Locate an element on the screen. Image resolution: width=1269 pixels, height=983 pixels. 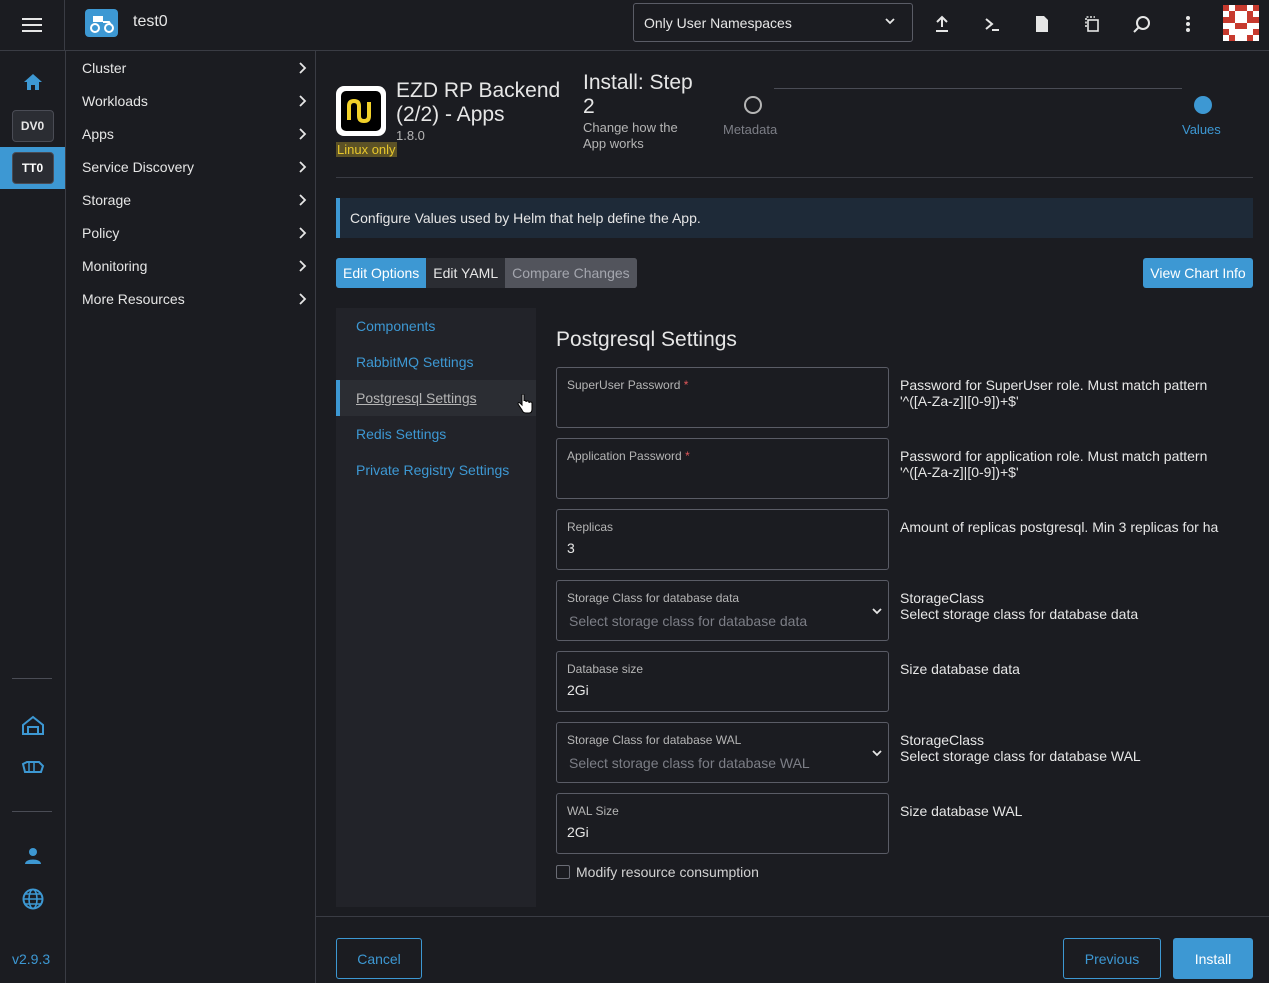
step-label-values: Values is located at coordinates (1201, 129).